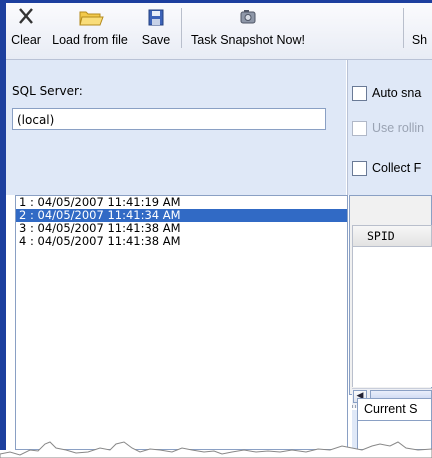 The image size is (432, 458). What do you see at coordinates (397, 93) in the screenshot?
I see `auto-snapshot-label: Auto sna` at bounding box center [397, 93].